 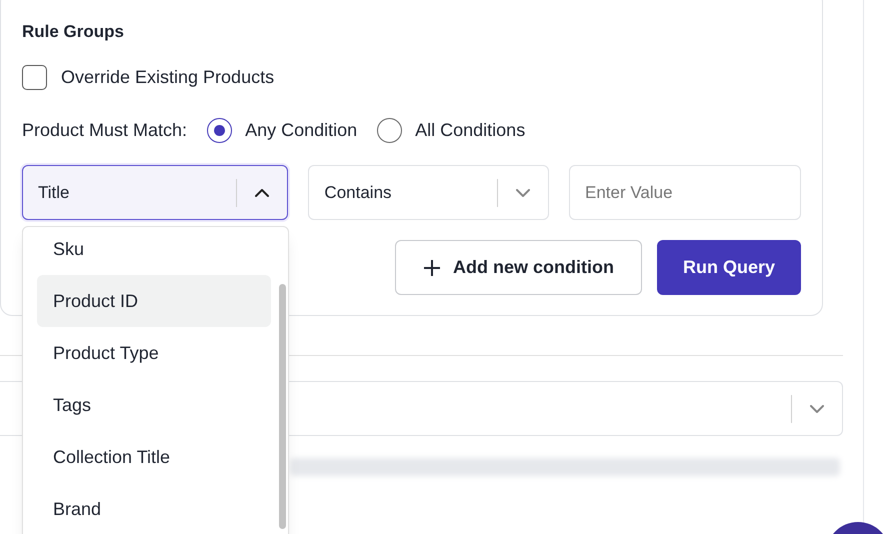 I want to click on select-value: Title, so click(x=53, y=193).